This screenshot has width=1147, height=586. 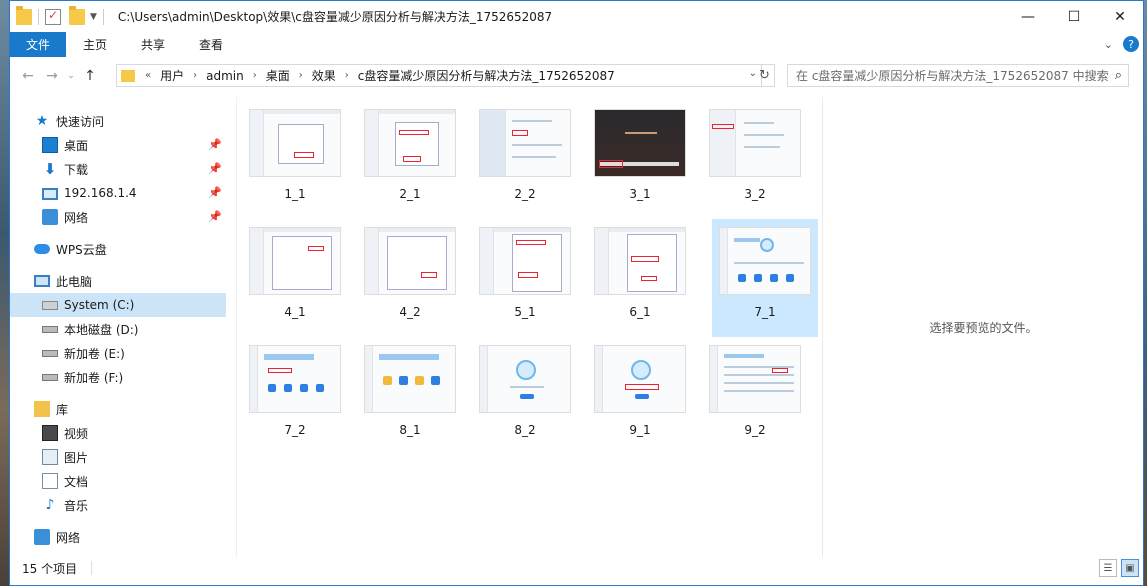 I want to click on sidebar-item-drive-d: 本地磁盘 (D:), so click(x=118, y=329).